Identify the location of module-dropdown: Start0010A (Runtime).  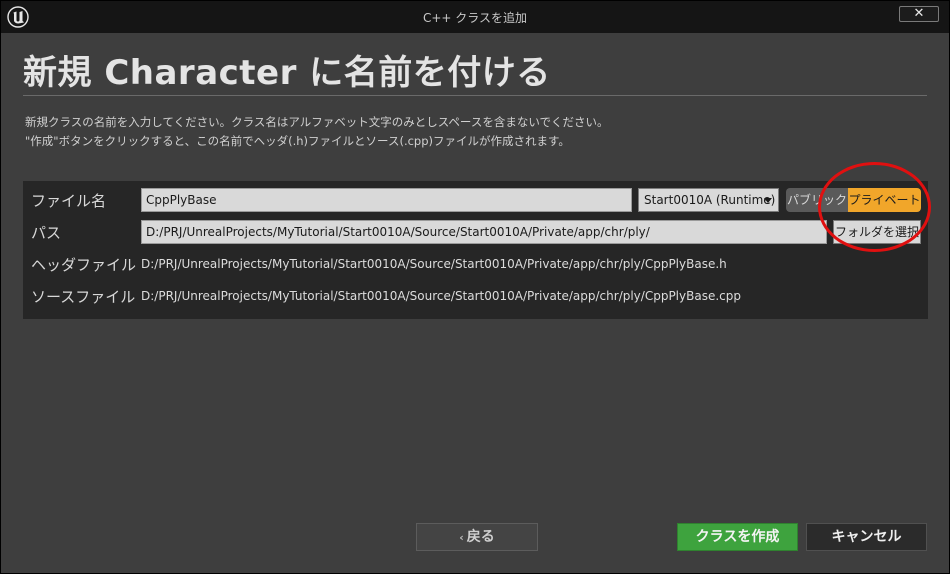
(708, 200).